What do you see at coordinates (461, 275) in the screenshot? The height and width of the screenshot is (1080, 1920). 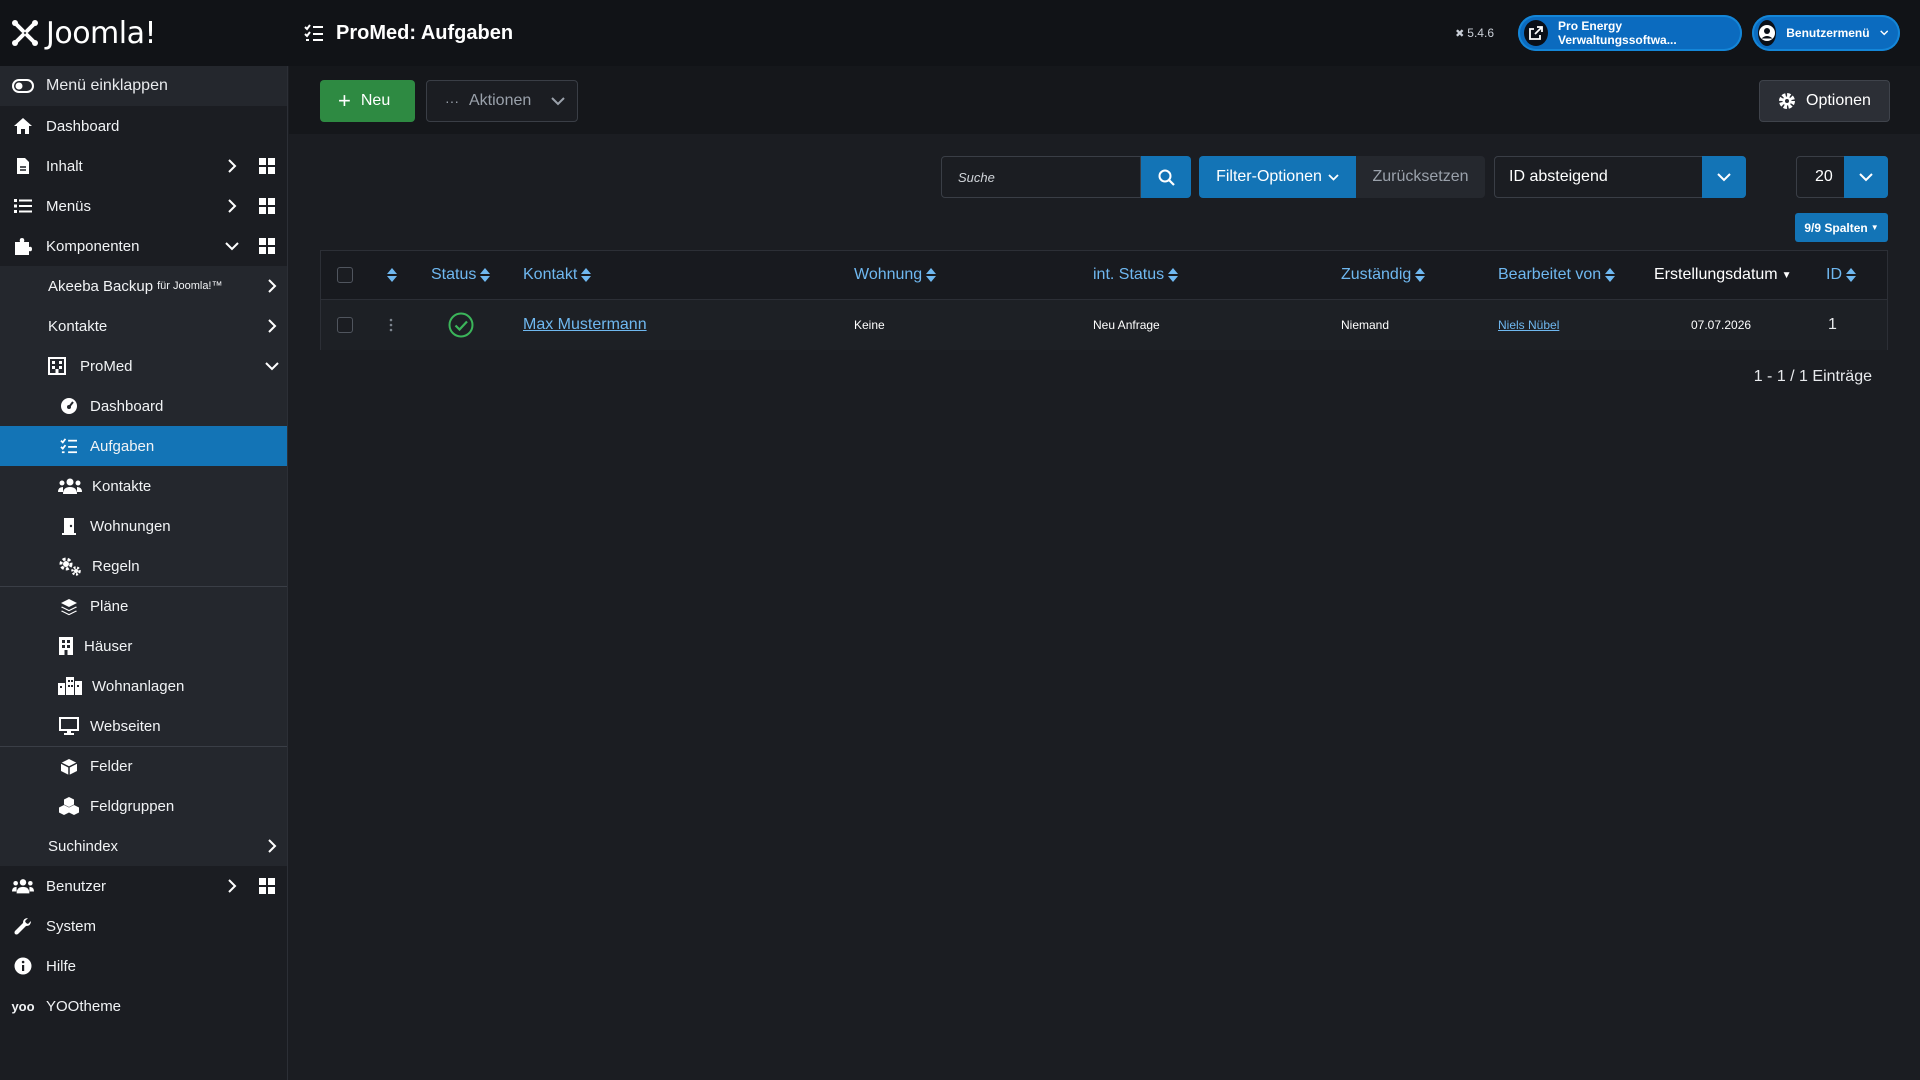 I see `th-status: Status` at bounding box center [461, 275].